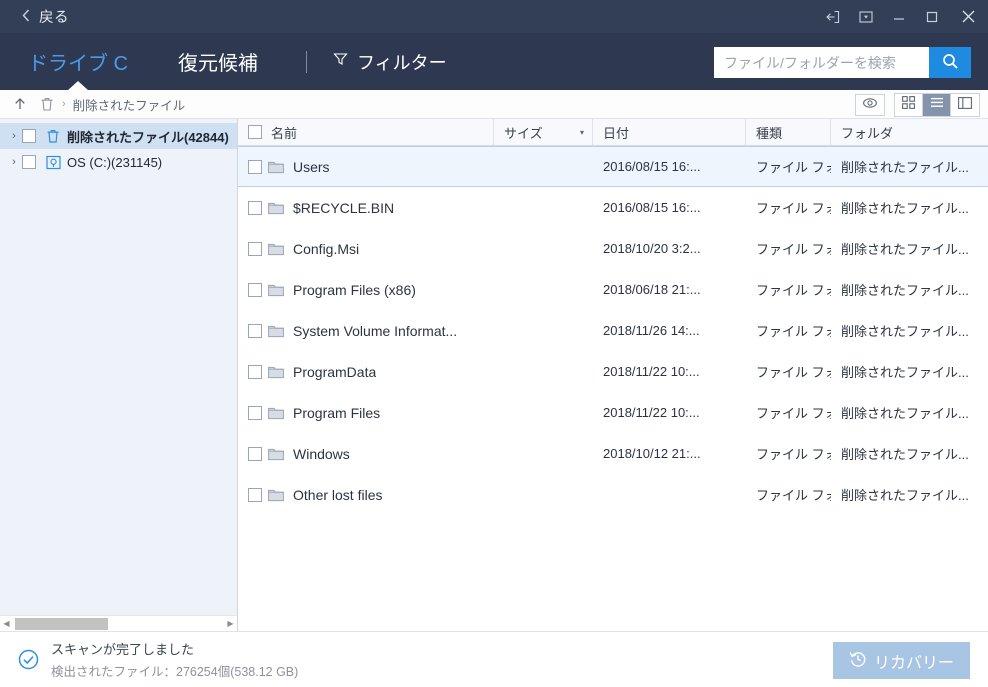 This screenshot has width=988, height=687. Describe the element at coordinates (47, 104) in the screenshot. I see `trash-icon` at that location.